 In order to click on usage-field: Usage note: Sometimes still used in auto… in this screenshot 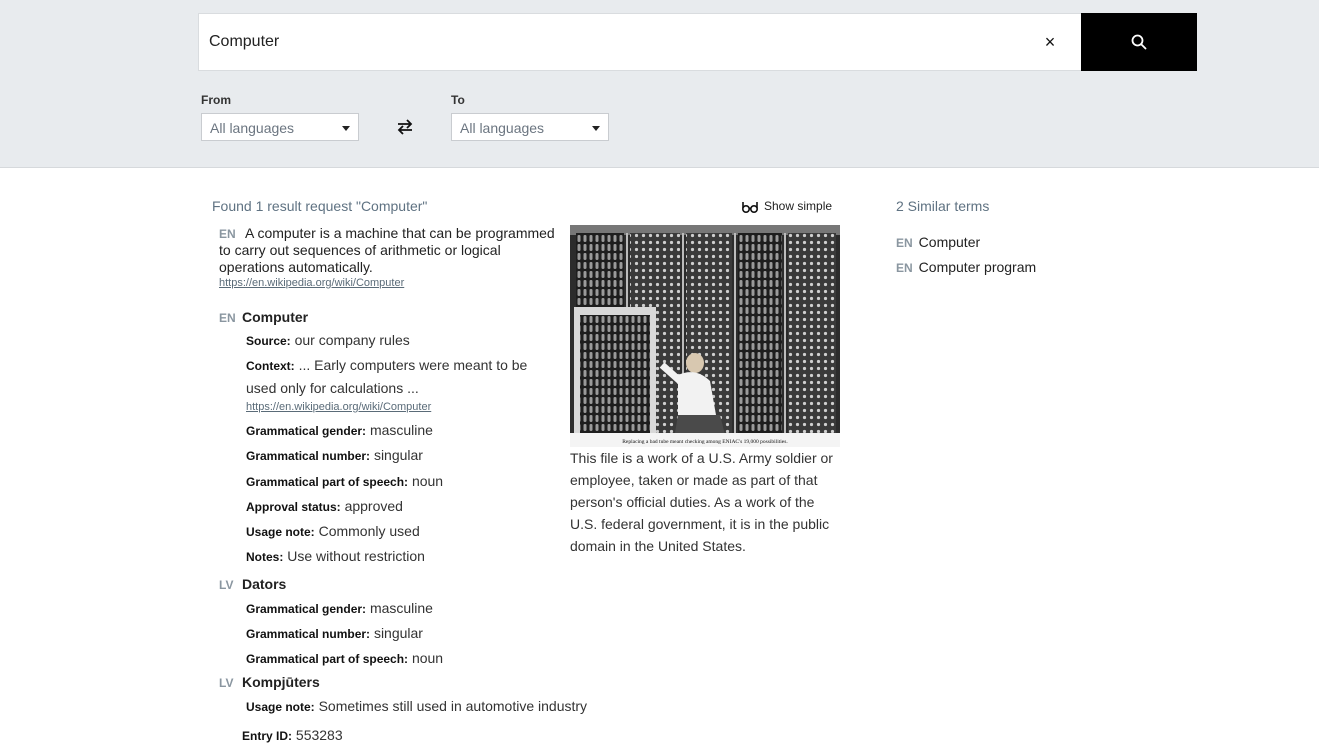, I will do `click(416, 706)`.